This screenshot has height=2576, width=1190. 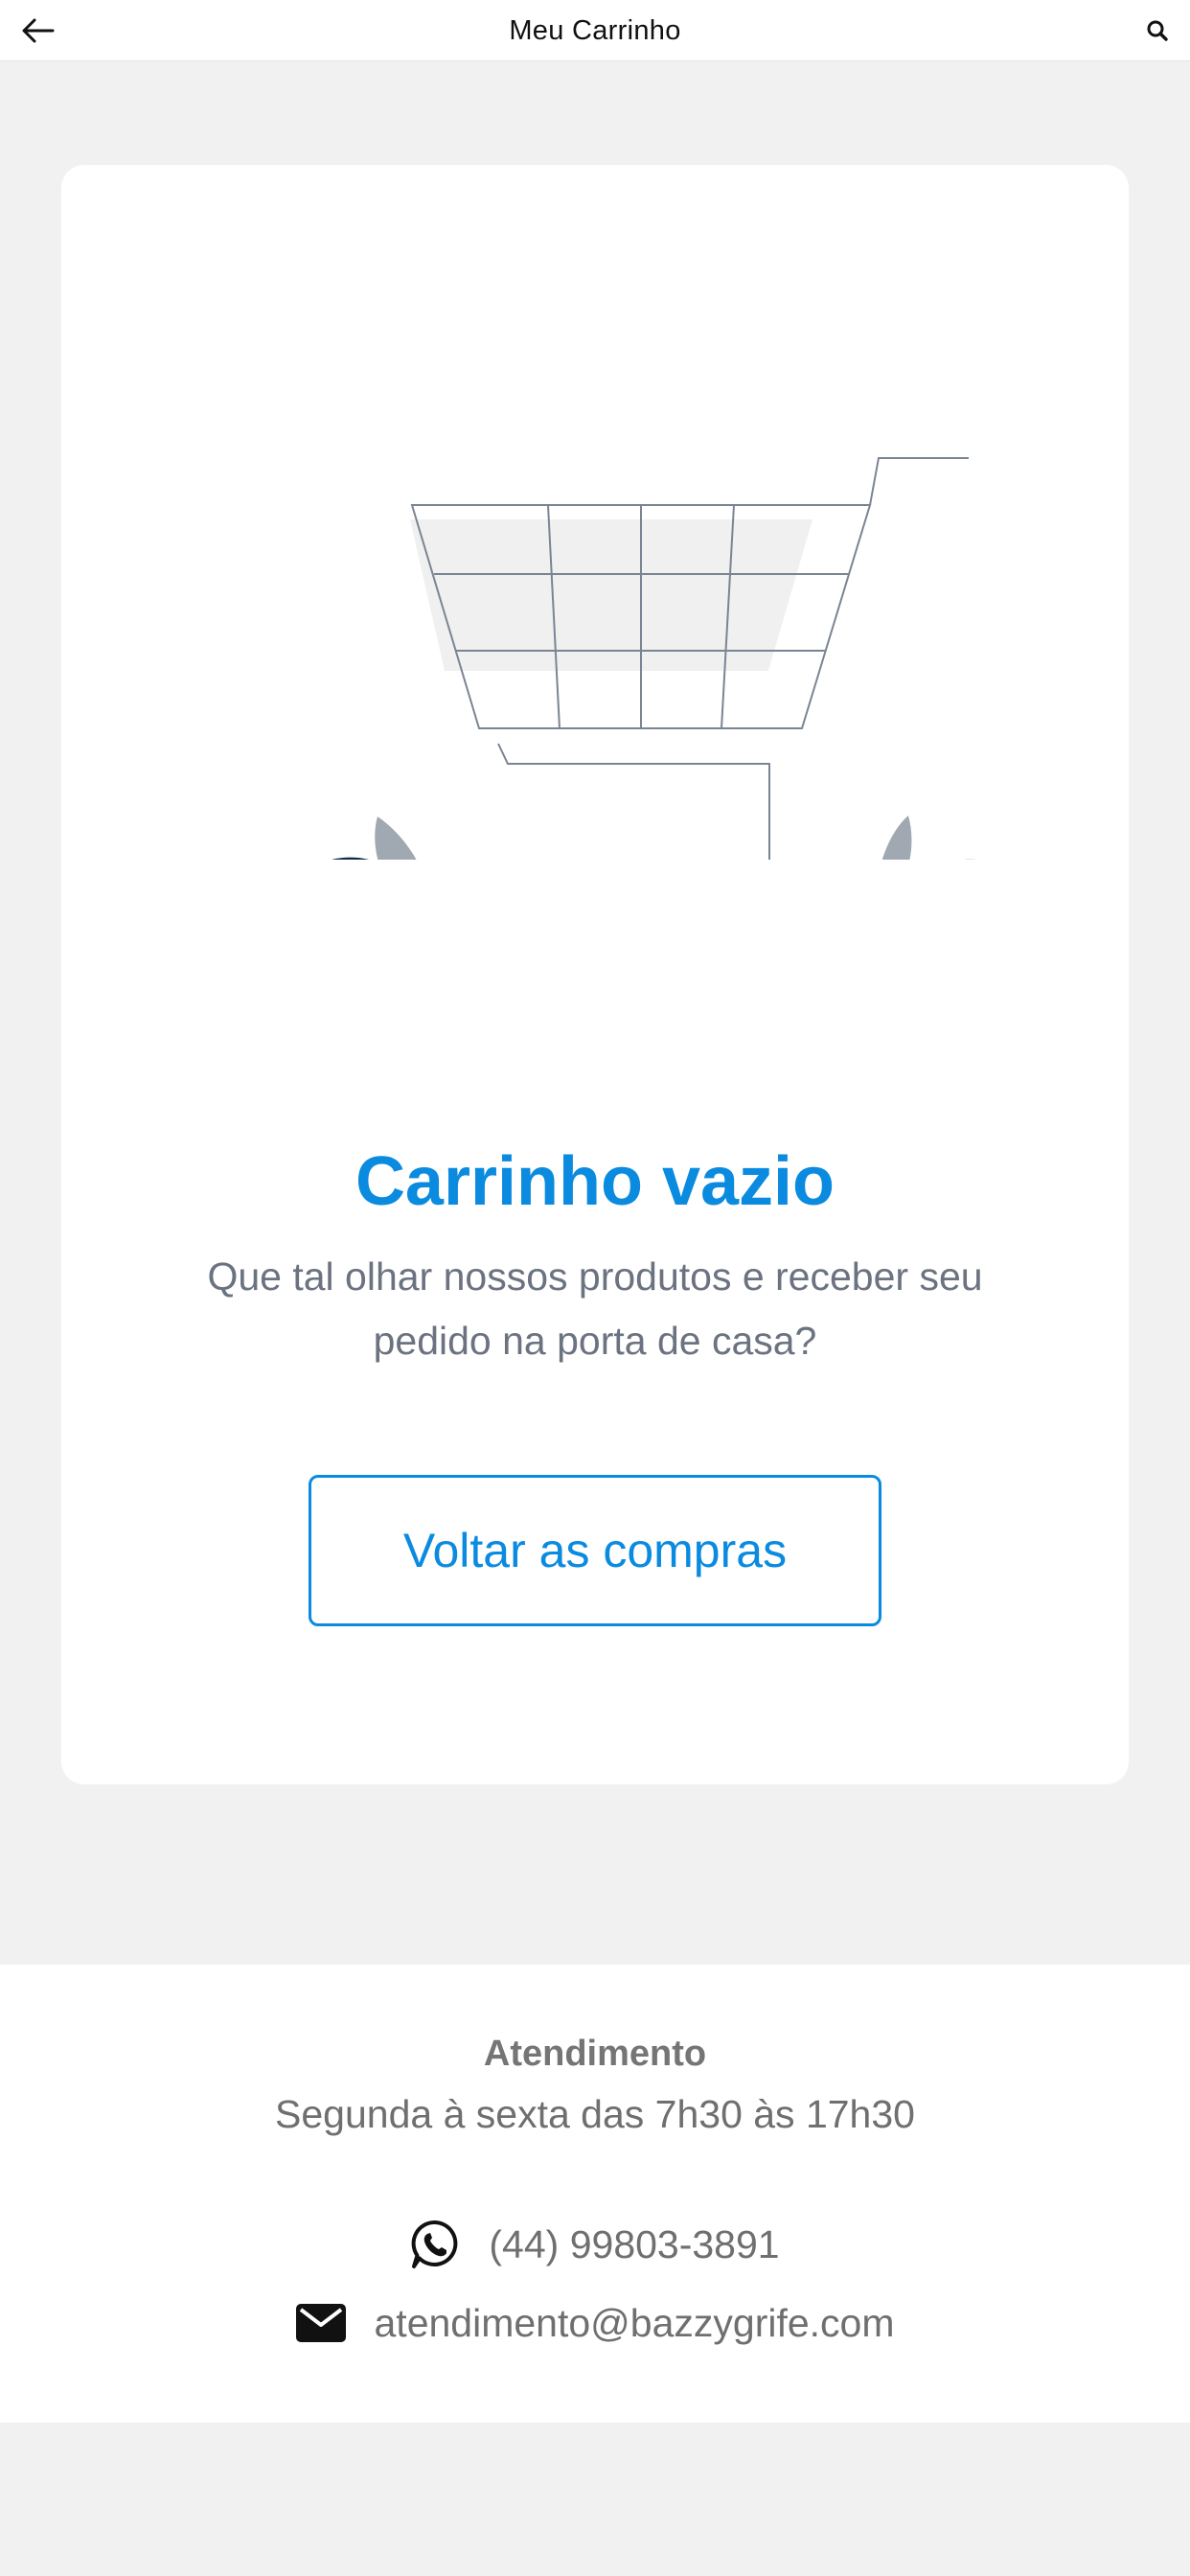 I want to click on email-contact-link: atendimento@bazzygrife.com, so click(x=595, y=2323).